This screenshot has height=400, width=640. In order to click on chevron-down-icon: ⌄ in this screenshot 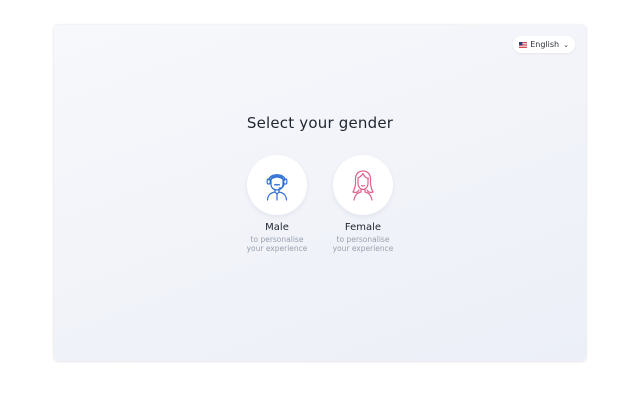, I will do `click(566, 44)`.